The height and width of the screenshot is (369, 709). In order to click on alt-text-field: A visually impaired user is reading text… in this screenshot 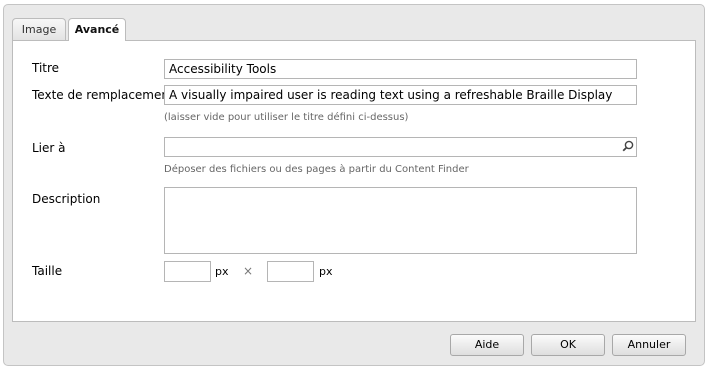, I will do `click(400, 95)`.